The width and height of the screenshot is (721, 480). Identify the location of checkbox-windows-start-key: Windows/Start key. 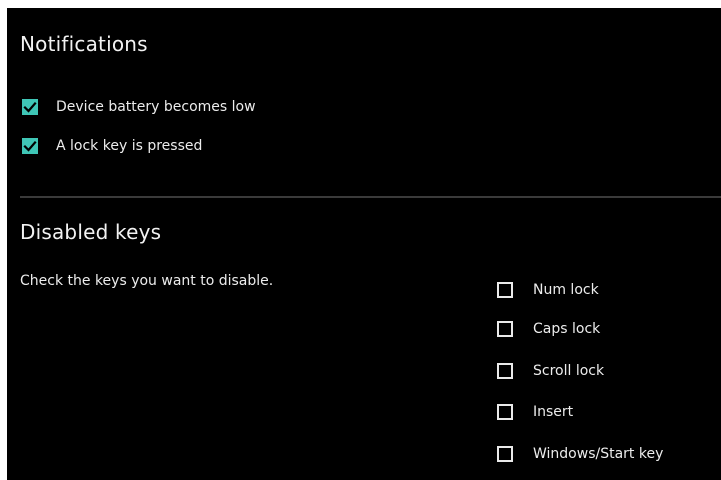
(580, 454).